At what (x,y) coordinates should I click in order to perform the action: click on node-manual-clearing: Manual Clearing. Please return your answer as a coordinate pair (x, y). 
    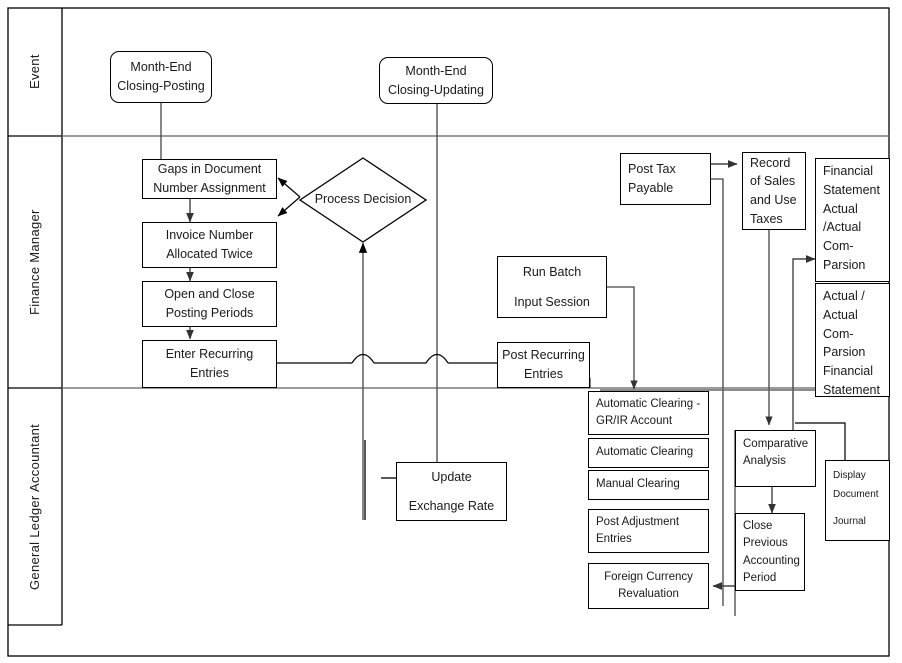
    Looking at the image, I should click on (648, 485).